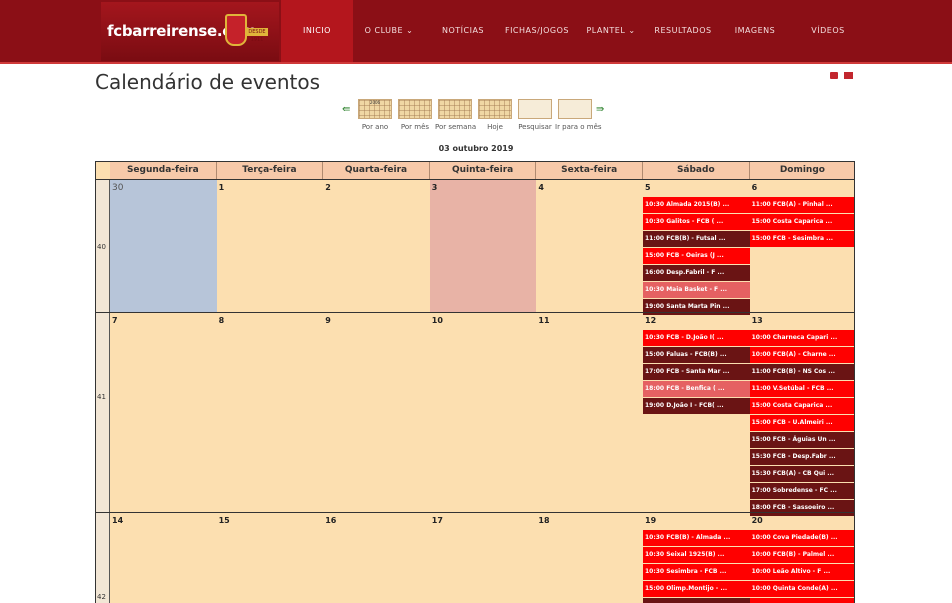 The width and height of the screenshot is (952, 603). I want to click on year-view-icon: 2006, so click(375, 109).